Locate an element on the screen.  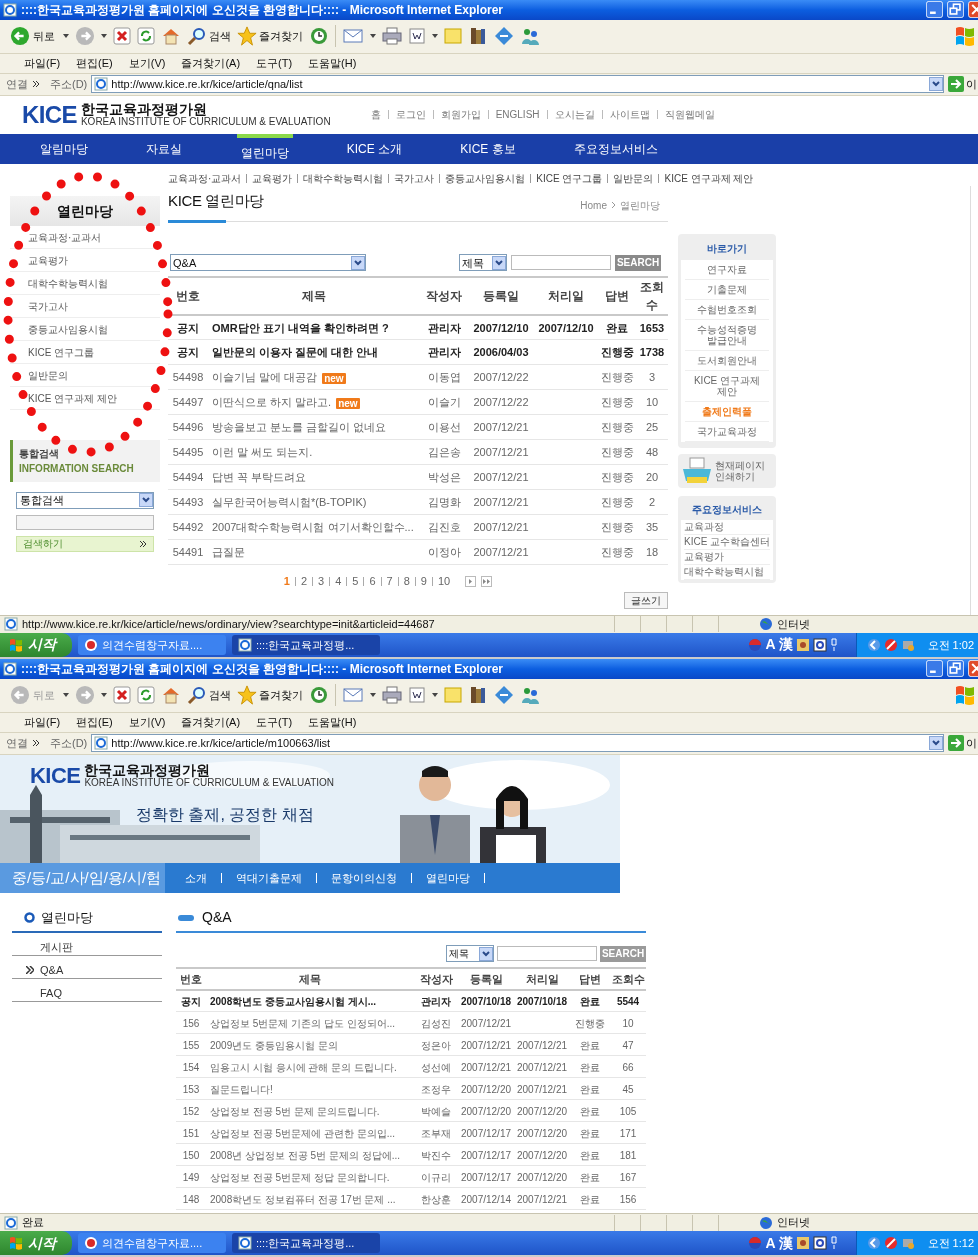
book-icon is located at coordinates (478, 36).